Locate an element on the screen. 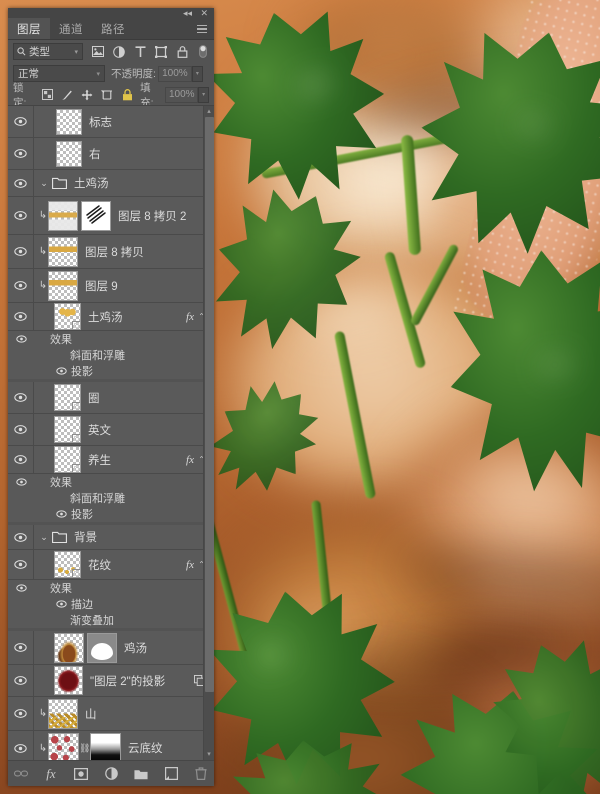  tab-paths: 路径 is located at coordinates (113, 28).